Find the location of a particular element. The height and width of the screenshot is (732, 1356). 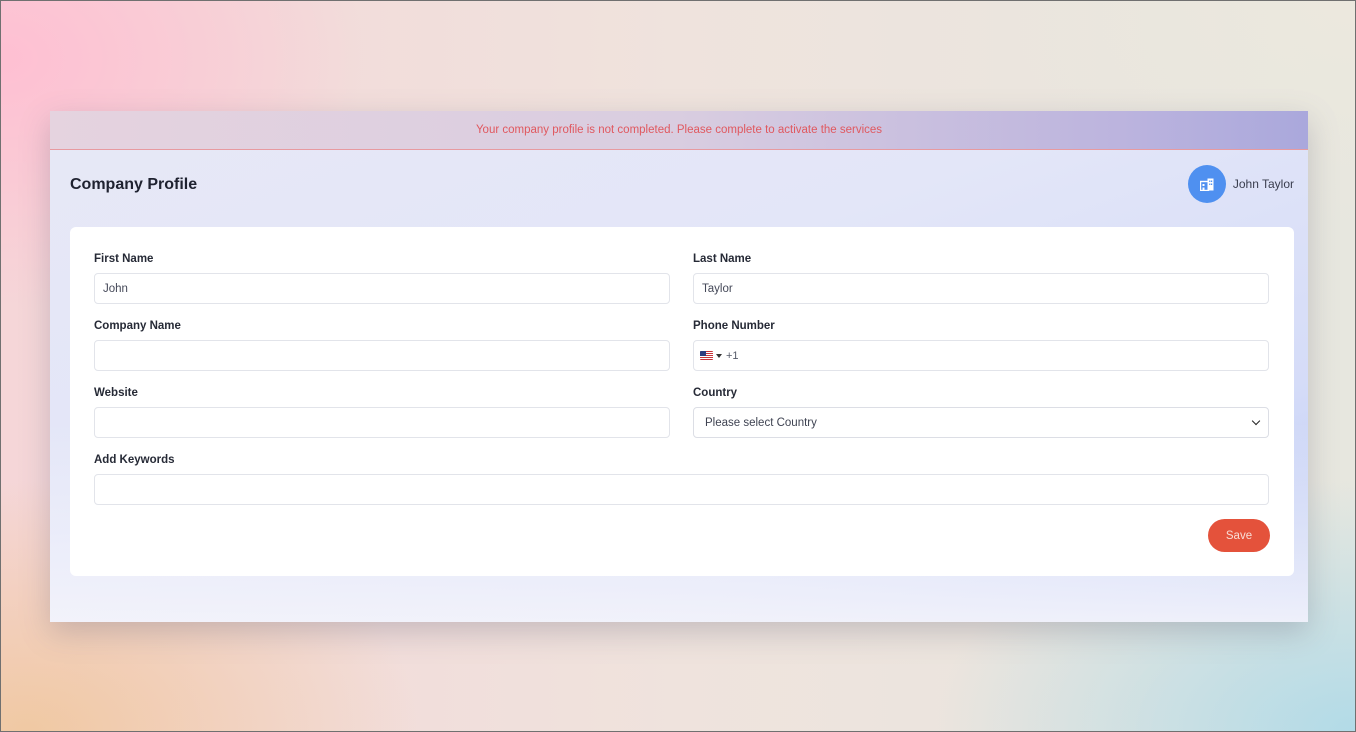

caret-down-icon is located at coordinates (719, 355).